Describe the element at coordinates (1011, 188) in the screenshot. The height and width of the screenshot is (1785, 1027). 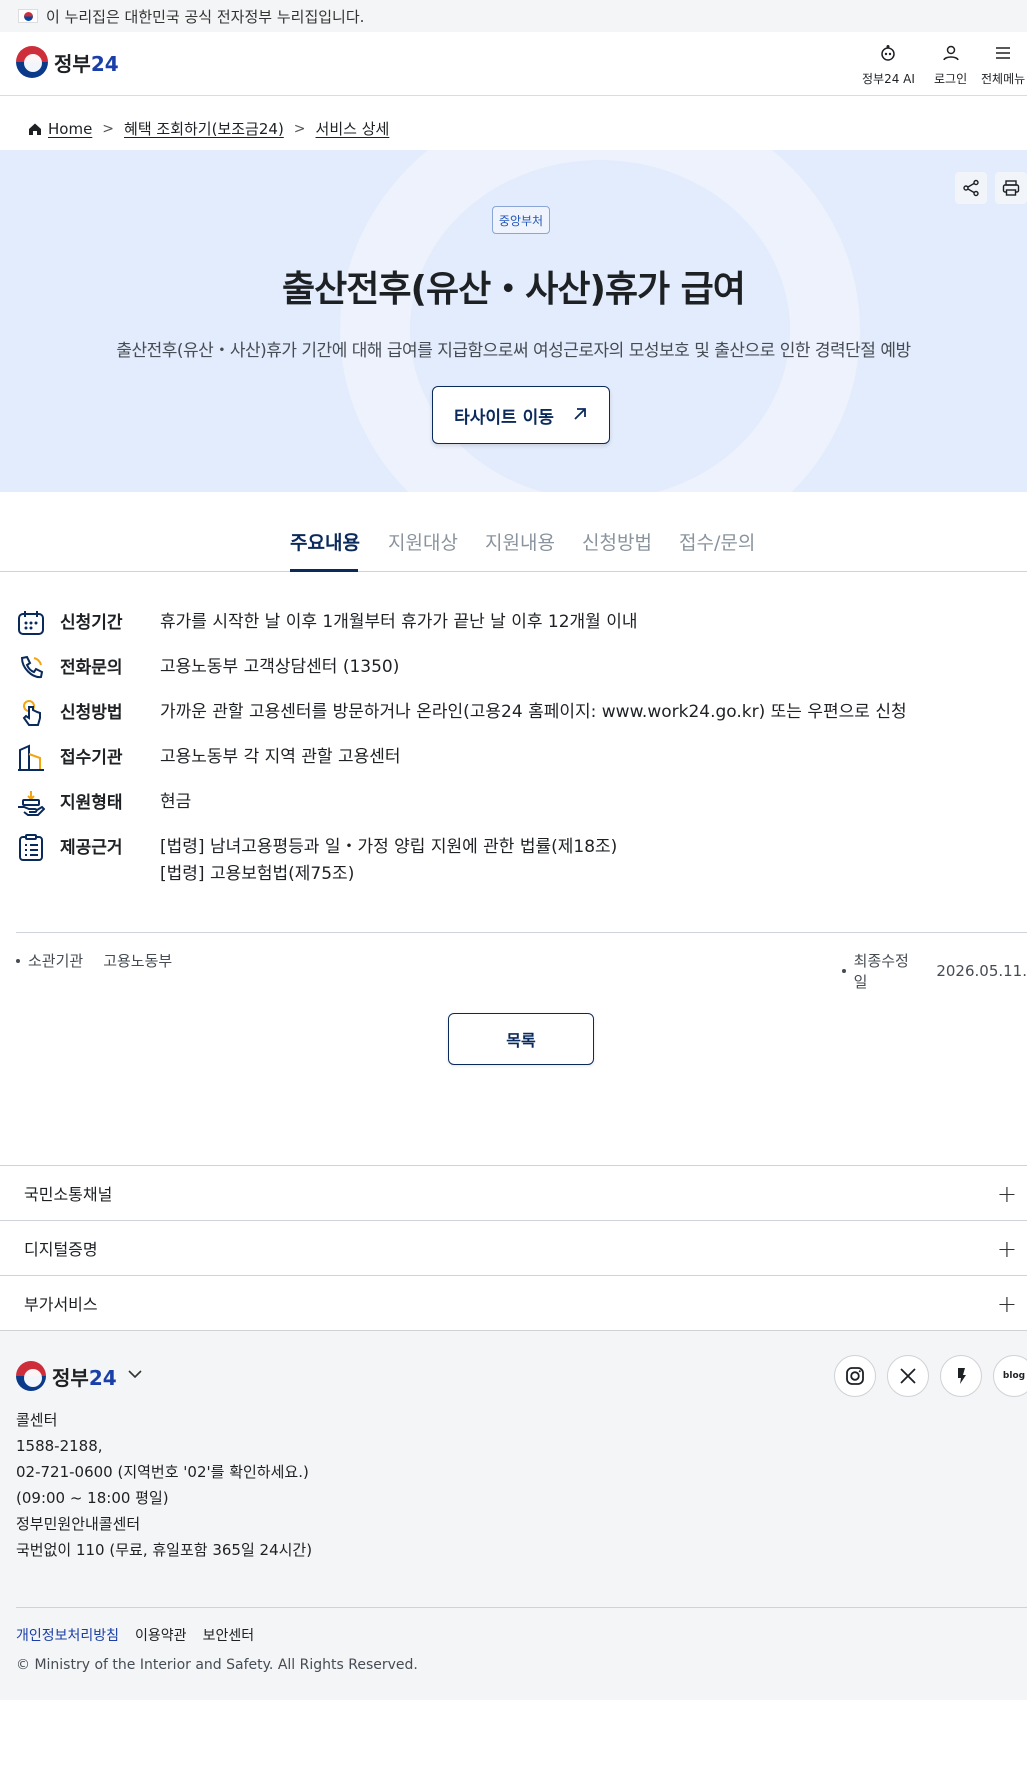
I see `print-icon` at that location.